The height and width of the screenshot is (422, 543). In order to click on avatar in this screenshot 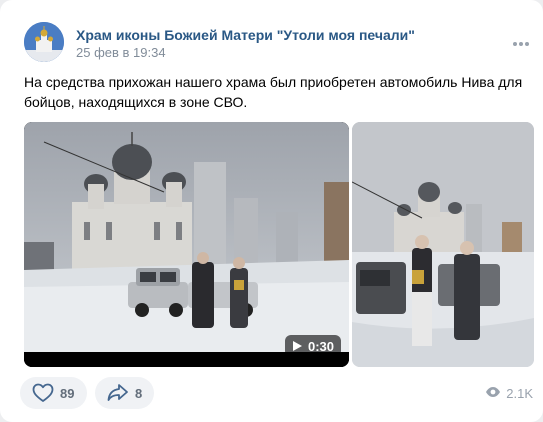, I will do `click(44, 42)`.